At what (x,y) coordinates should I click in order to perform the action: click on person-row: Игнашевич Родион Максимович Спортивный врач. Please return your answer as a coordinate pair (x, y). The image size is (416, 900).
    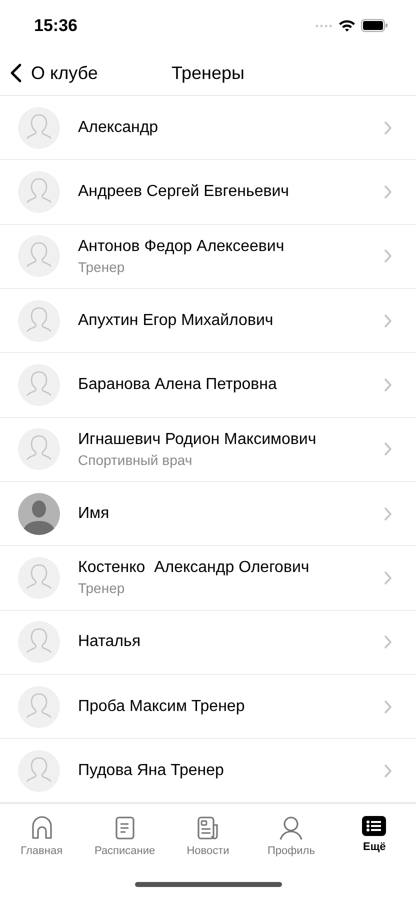
    Looking at the image, I should click on (208, 450).